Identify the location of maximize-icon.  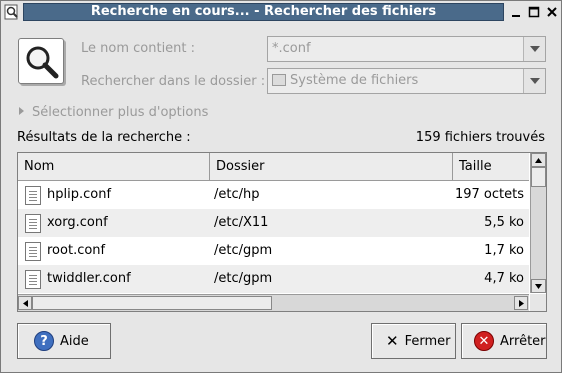
(534, 12).